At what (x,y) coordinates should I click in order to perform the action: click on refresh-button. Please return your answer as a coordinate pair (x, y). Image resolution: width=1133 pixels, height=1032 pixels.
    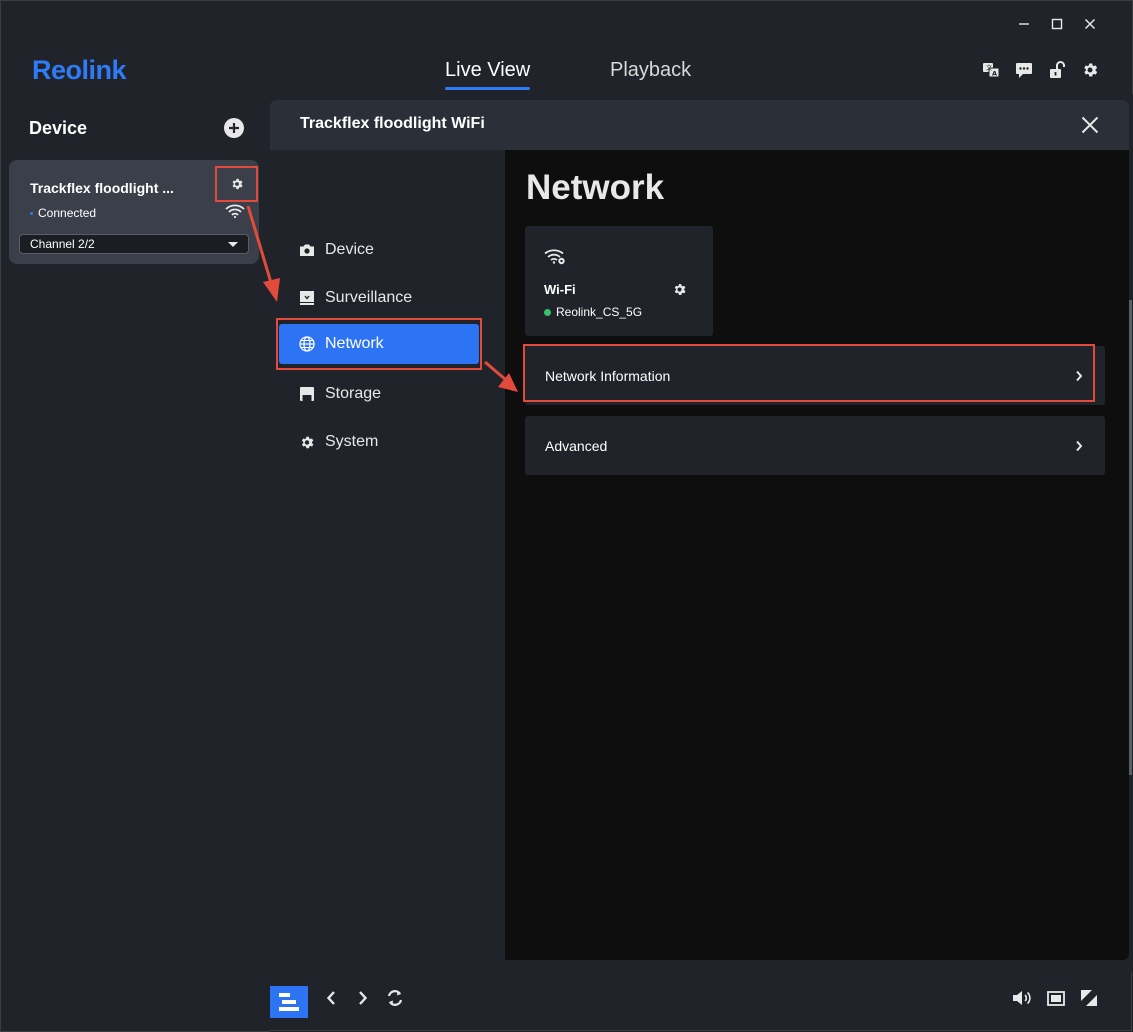
    Looking at the image, I should click on (395, 998).